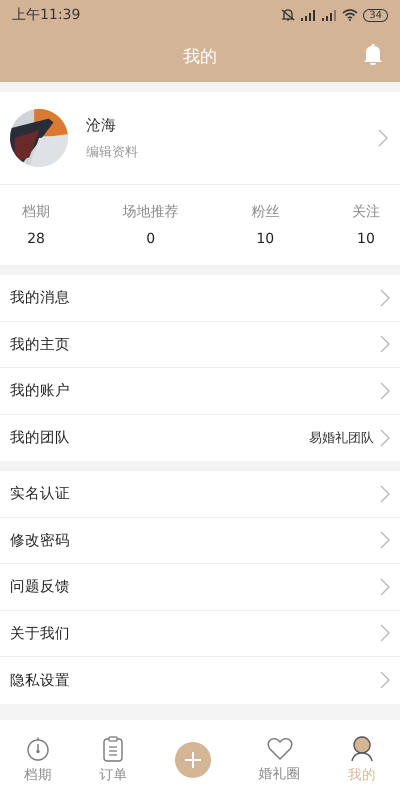 This screenshot has width=400, height=800. Describe the element at coordinates (288, 15) in the screenshot. I see `mute-icon` at that location.